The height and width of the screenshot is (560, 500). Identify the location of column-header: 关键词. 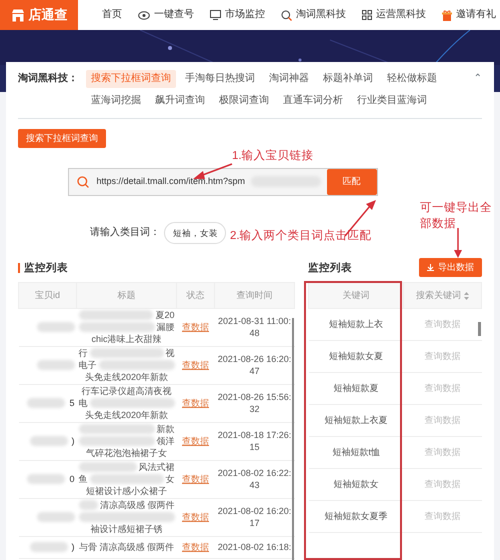
(356, 295).